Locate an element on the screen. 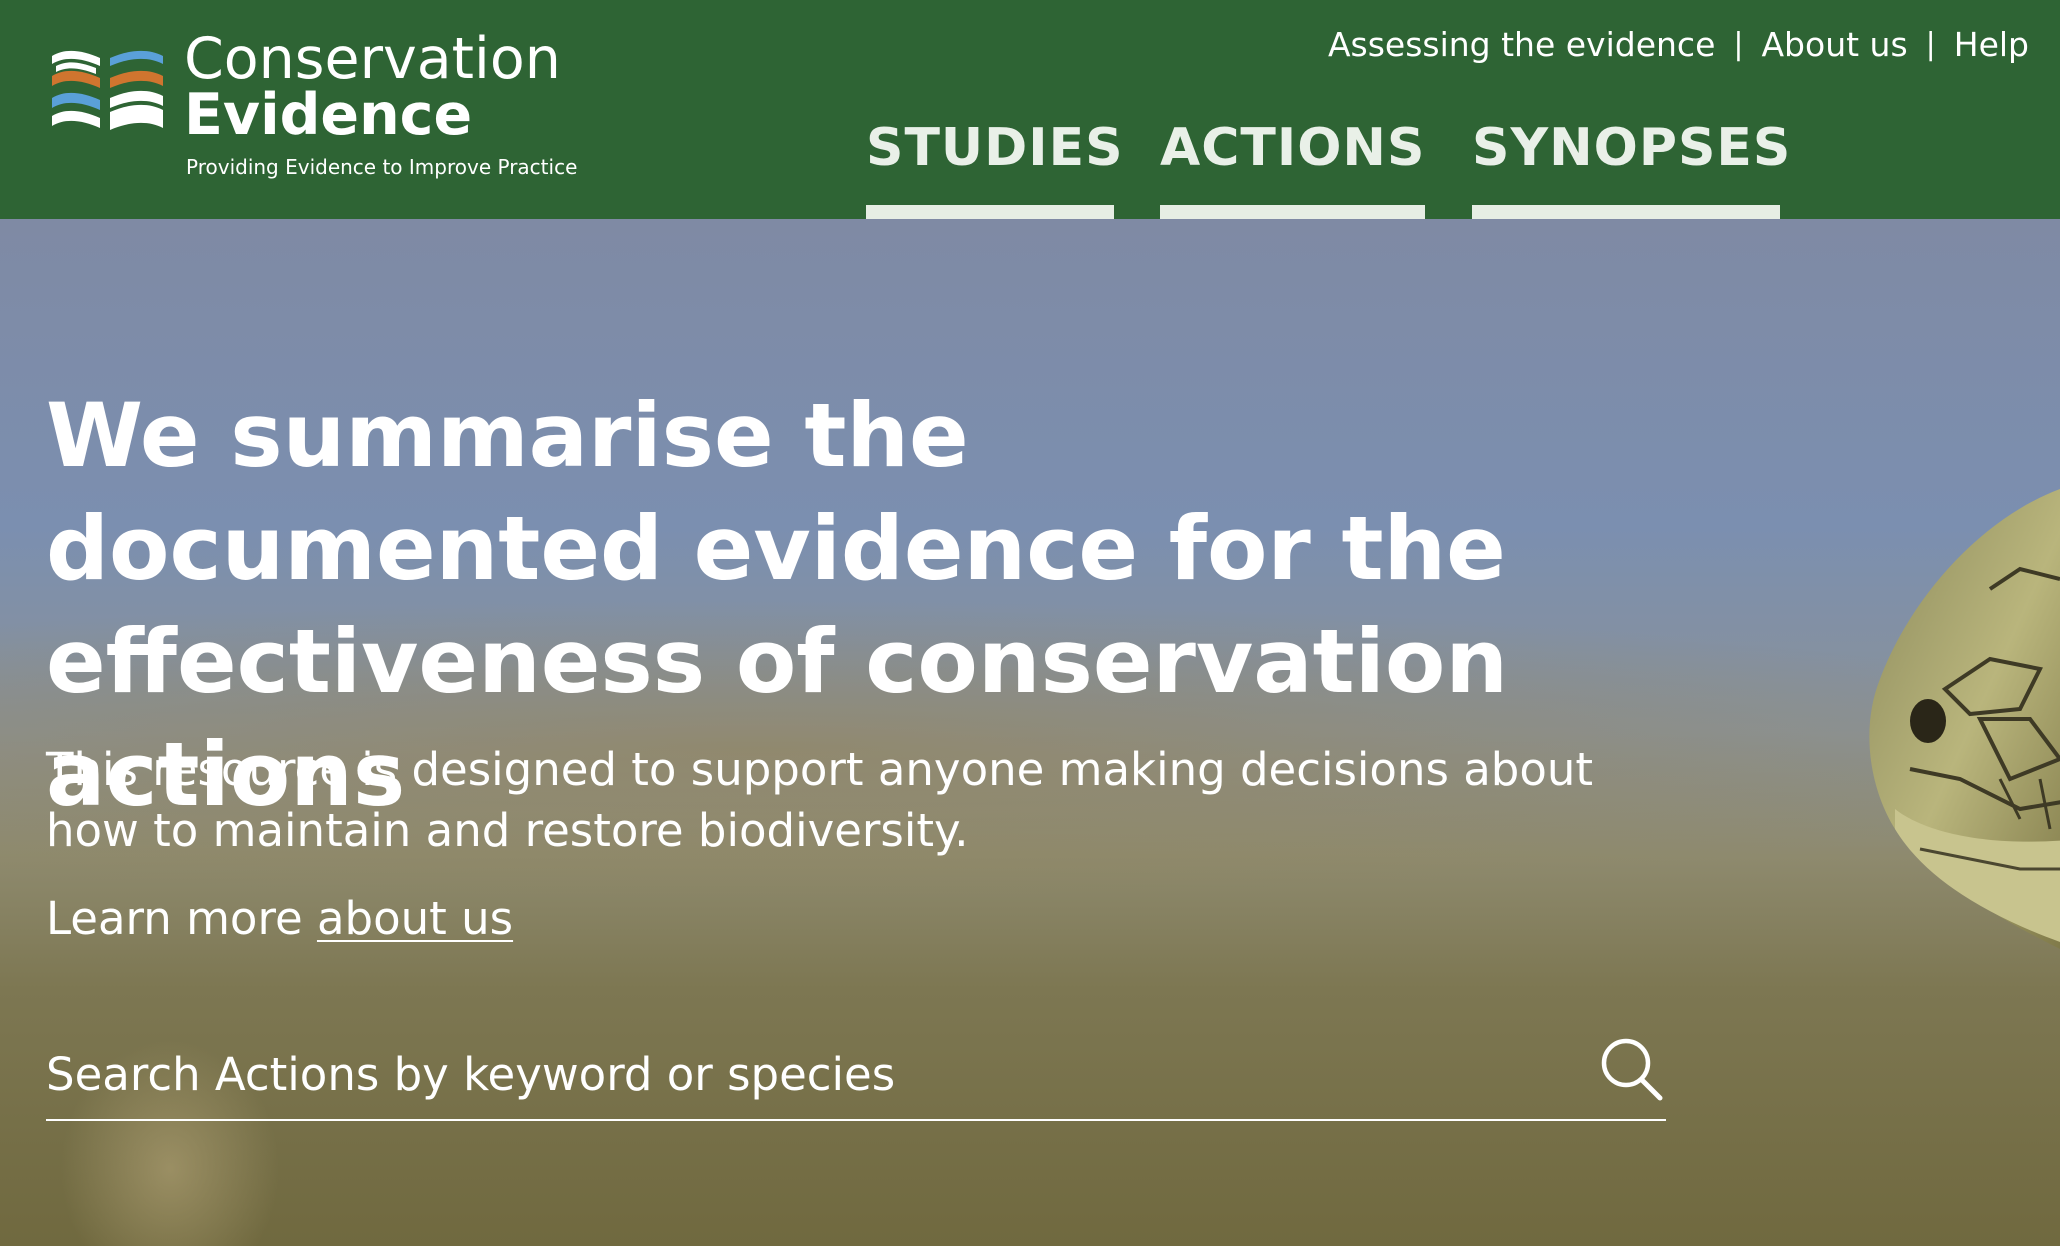 The image size is (2060, 1246). tab-studies: STUDIES is located at coordinates (995, 164).